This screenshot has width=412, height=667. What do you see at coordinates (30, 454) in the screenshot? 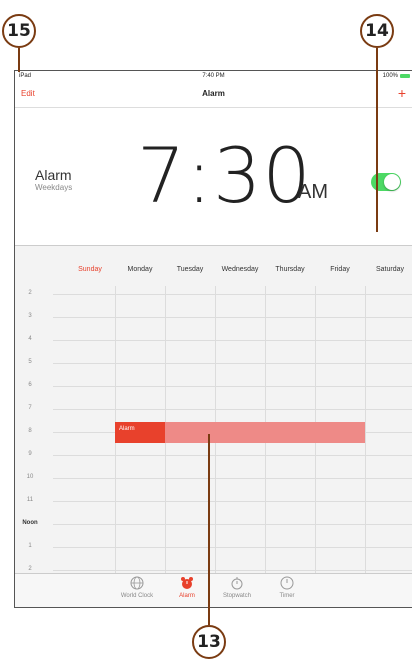
I see `hour-label: 9` at bounding box center [30, 454].